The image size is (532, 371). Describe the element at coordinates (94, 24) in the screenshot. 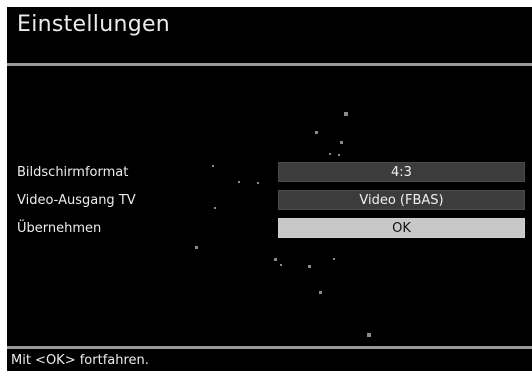

I see `page-title: Einstellungen` at that location.